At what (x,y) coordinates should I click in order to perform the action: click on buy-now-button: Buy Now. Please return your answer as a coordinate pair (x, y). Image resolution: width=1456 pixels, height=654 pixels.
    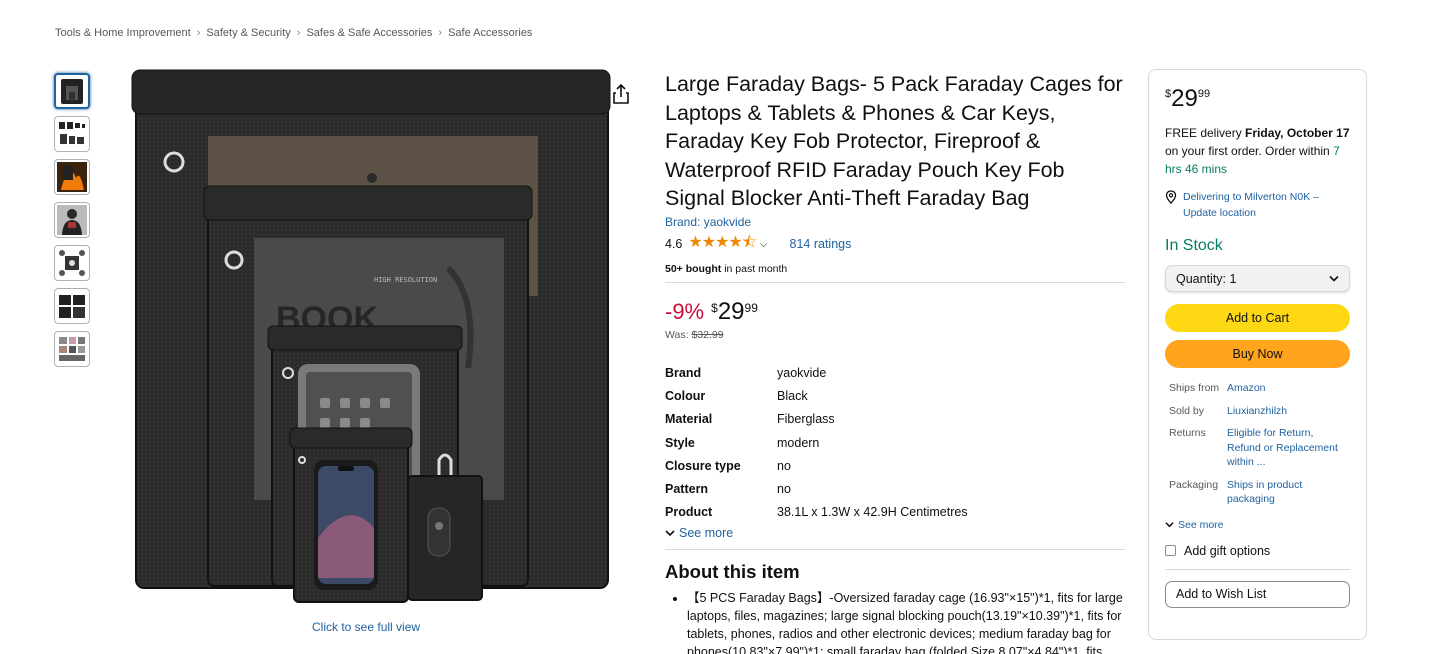
    Looking at the image, I should click on (1257, 354).